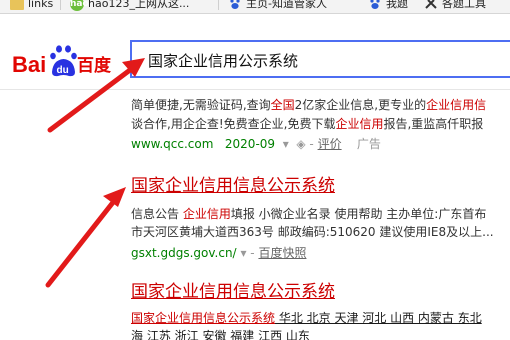 The width and height of the screenshot is (510, 340). I want to click on result-3-link: 国家企业信用信息公示系统, so click(203, 318).